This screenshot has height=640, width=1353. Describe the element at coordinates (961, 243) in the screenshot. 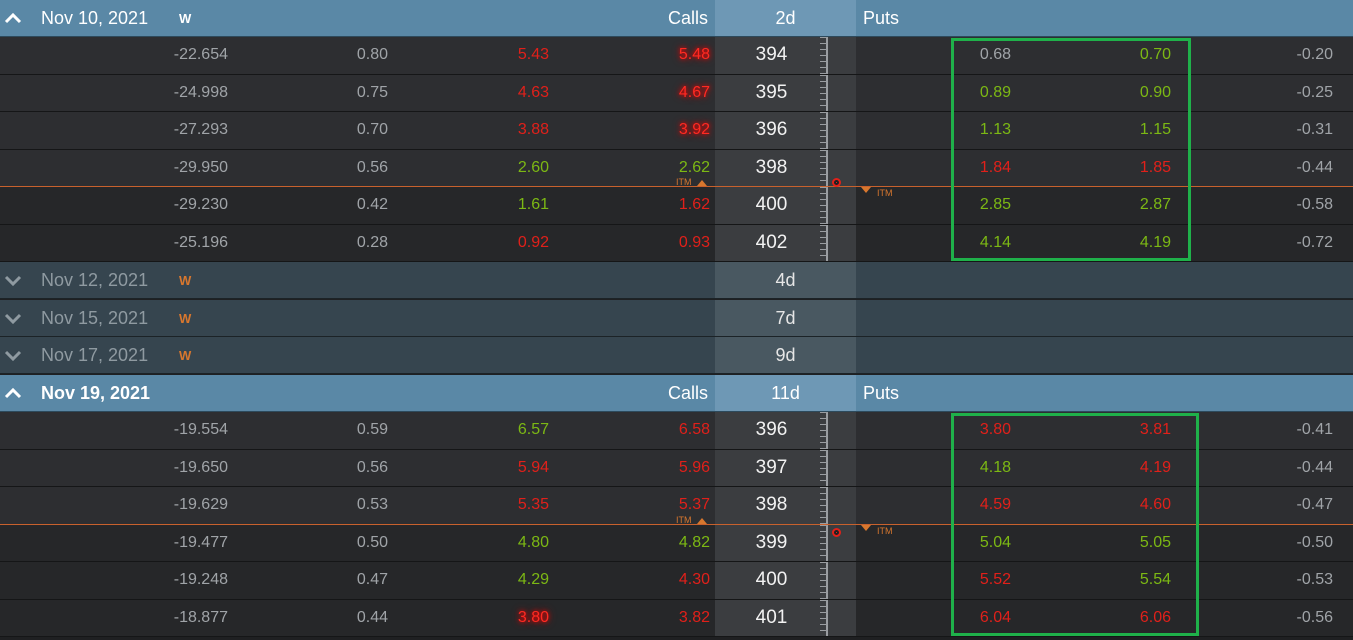

I see `put-bid: 4.14` at that location.